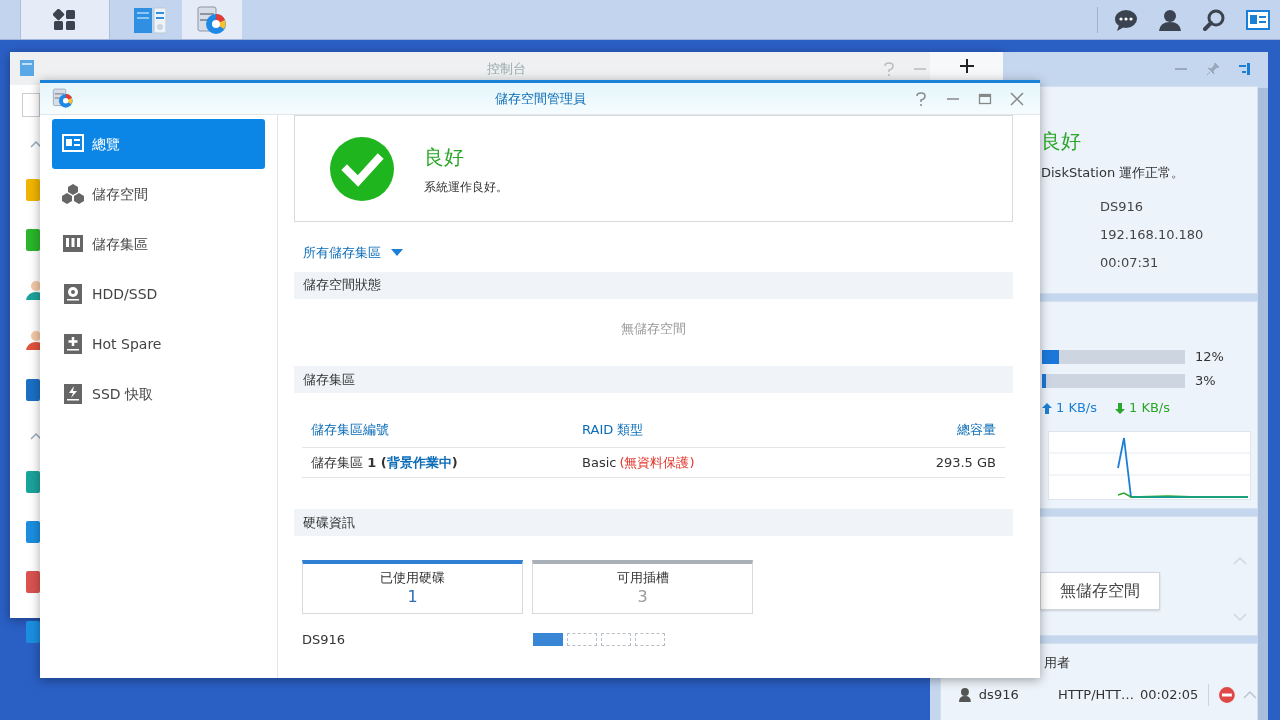  What do you see at coordinates (908, 430) in the screenshot?
I see `column-header: 總容量` at bounding box center [908, 430].